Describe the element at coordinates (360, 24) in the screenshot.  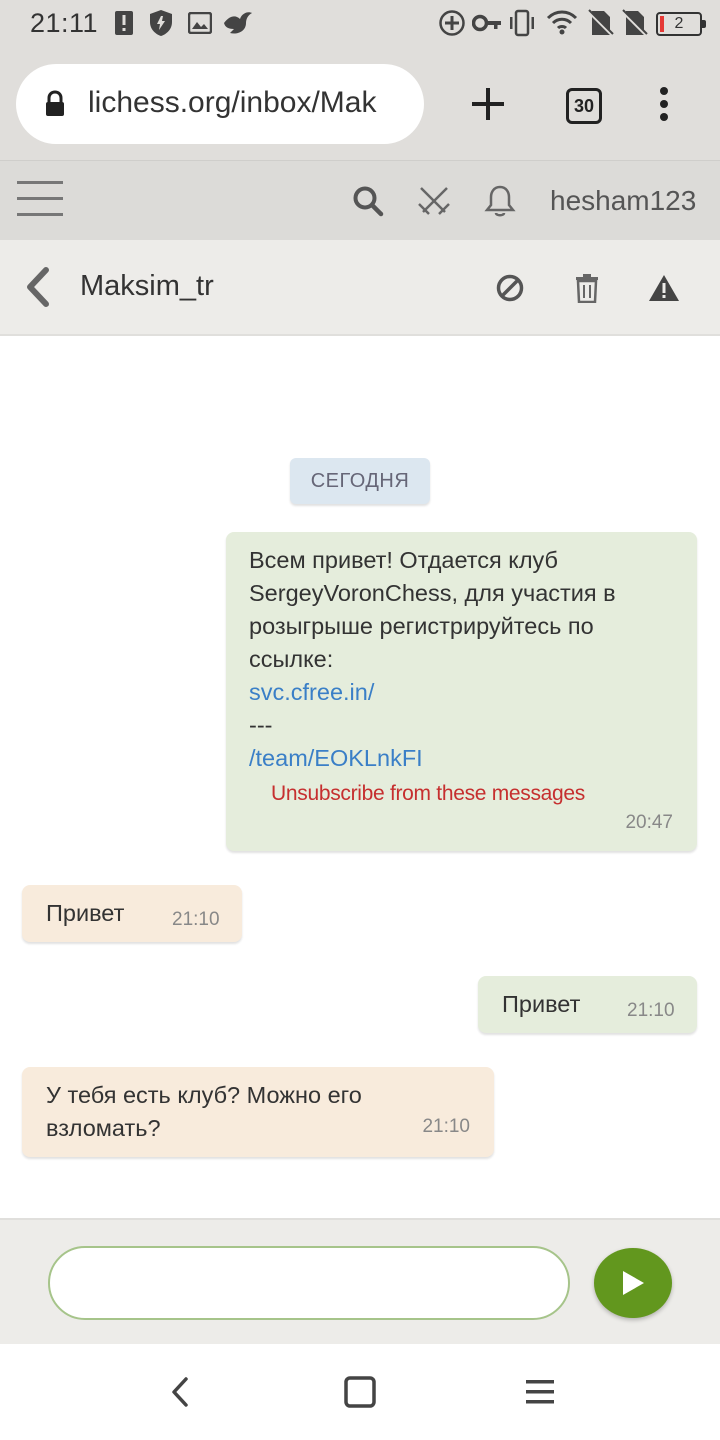
I see `status-bar: 21:11 2` at that location.